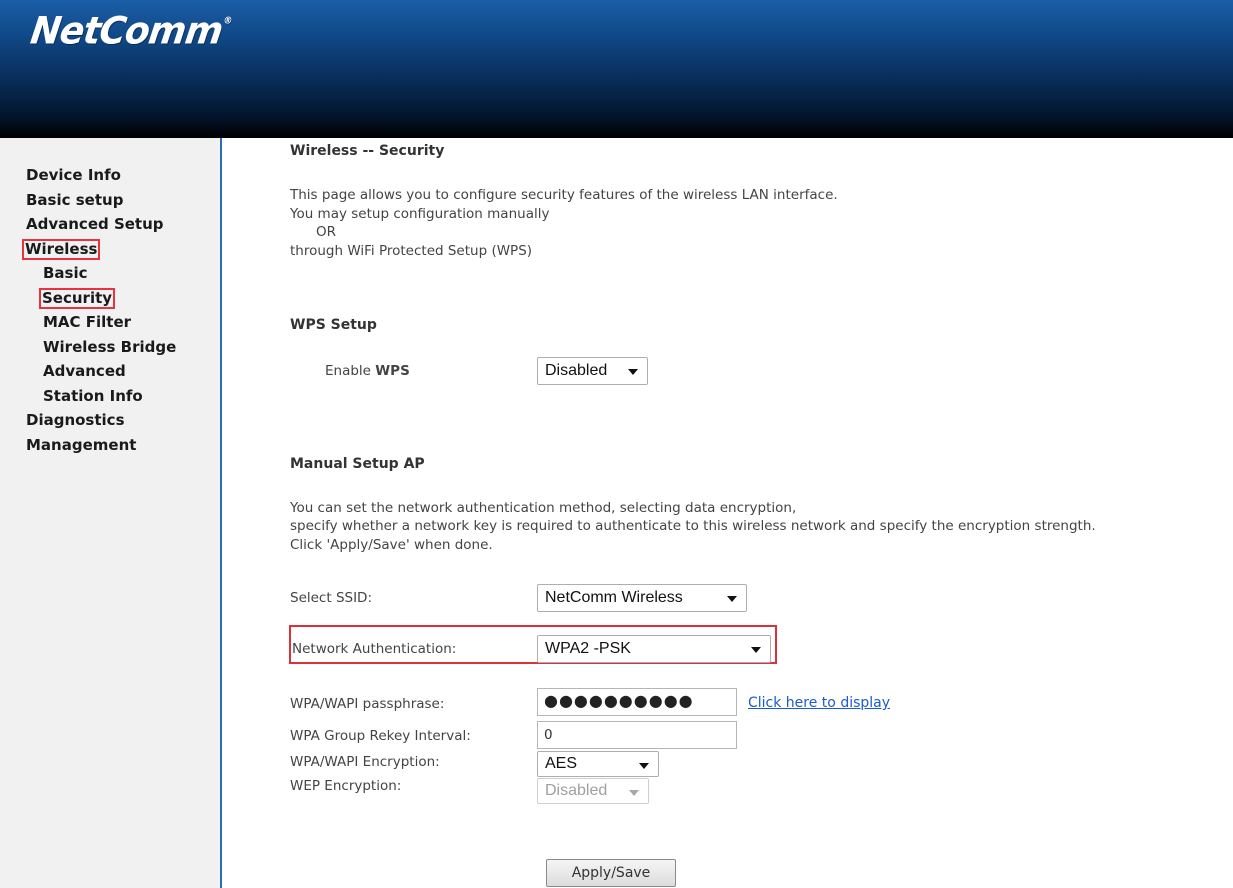  What do you see at coordinates (357, 464) in the screenshot?
I see `manual-setup-heading: Manual Setup AP` at bounding box center [357, 464].